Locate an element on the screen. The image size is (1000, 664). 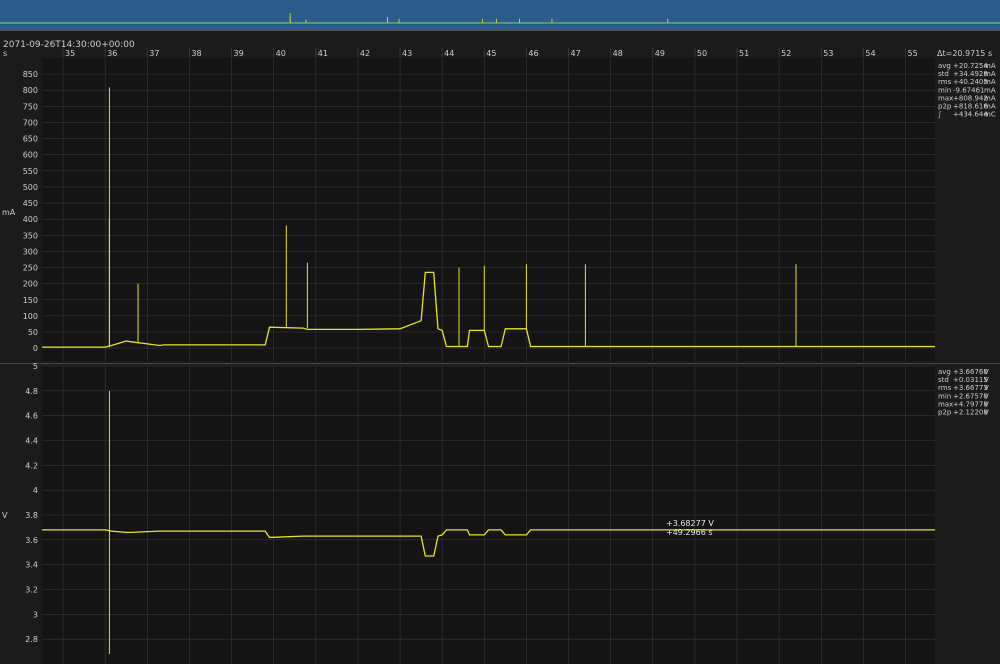
y-tick-label: 4.4 is located at coordinates (31, 441).